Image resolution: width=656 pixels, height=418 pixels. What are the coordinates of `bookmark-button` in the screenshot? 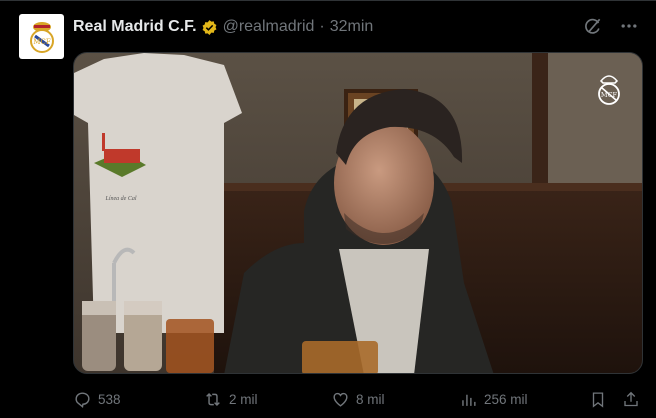 It's located at (598, 399).